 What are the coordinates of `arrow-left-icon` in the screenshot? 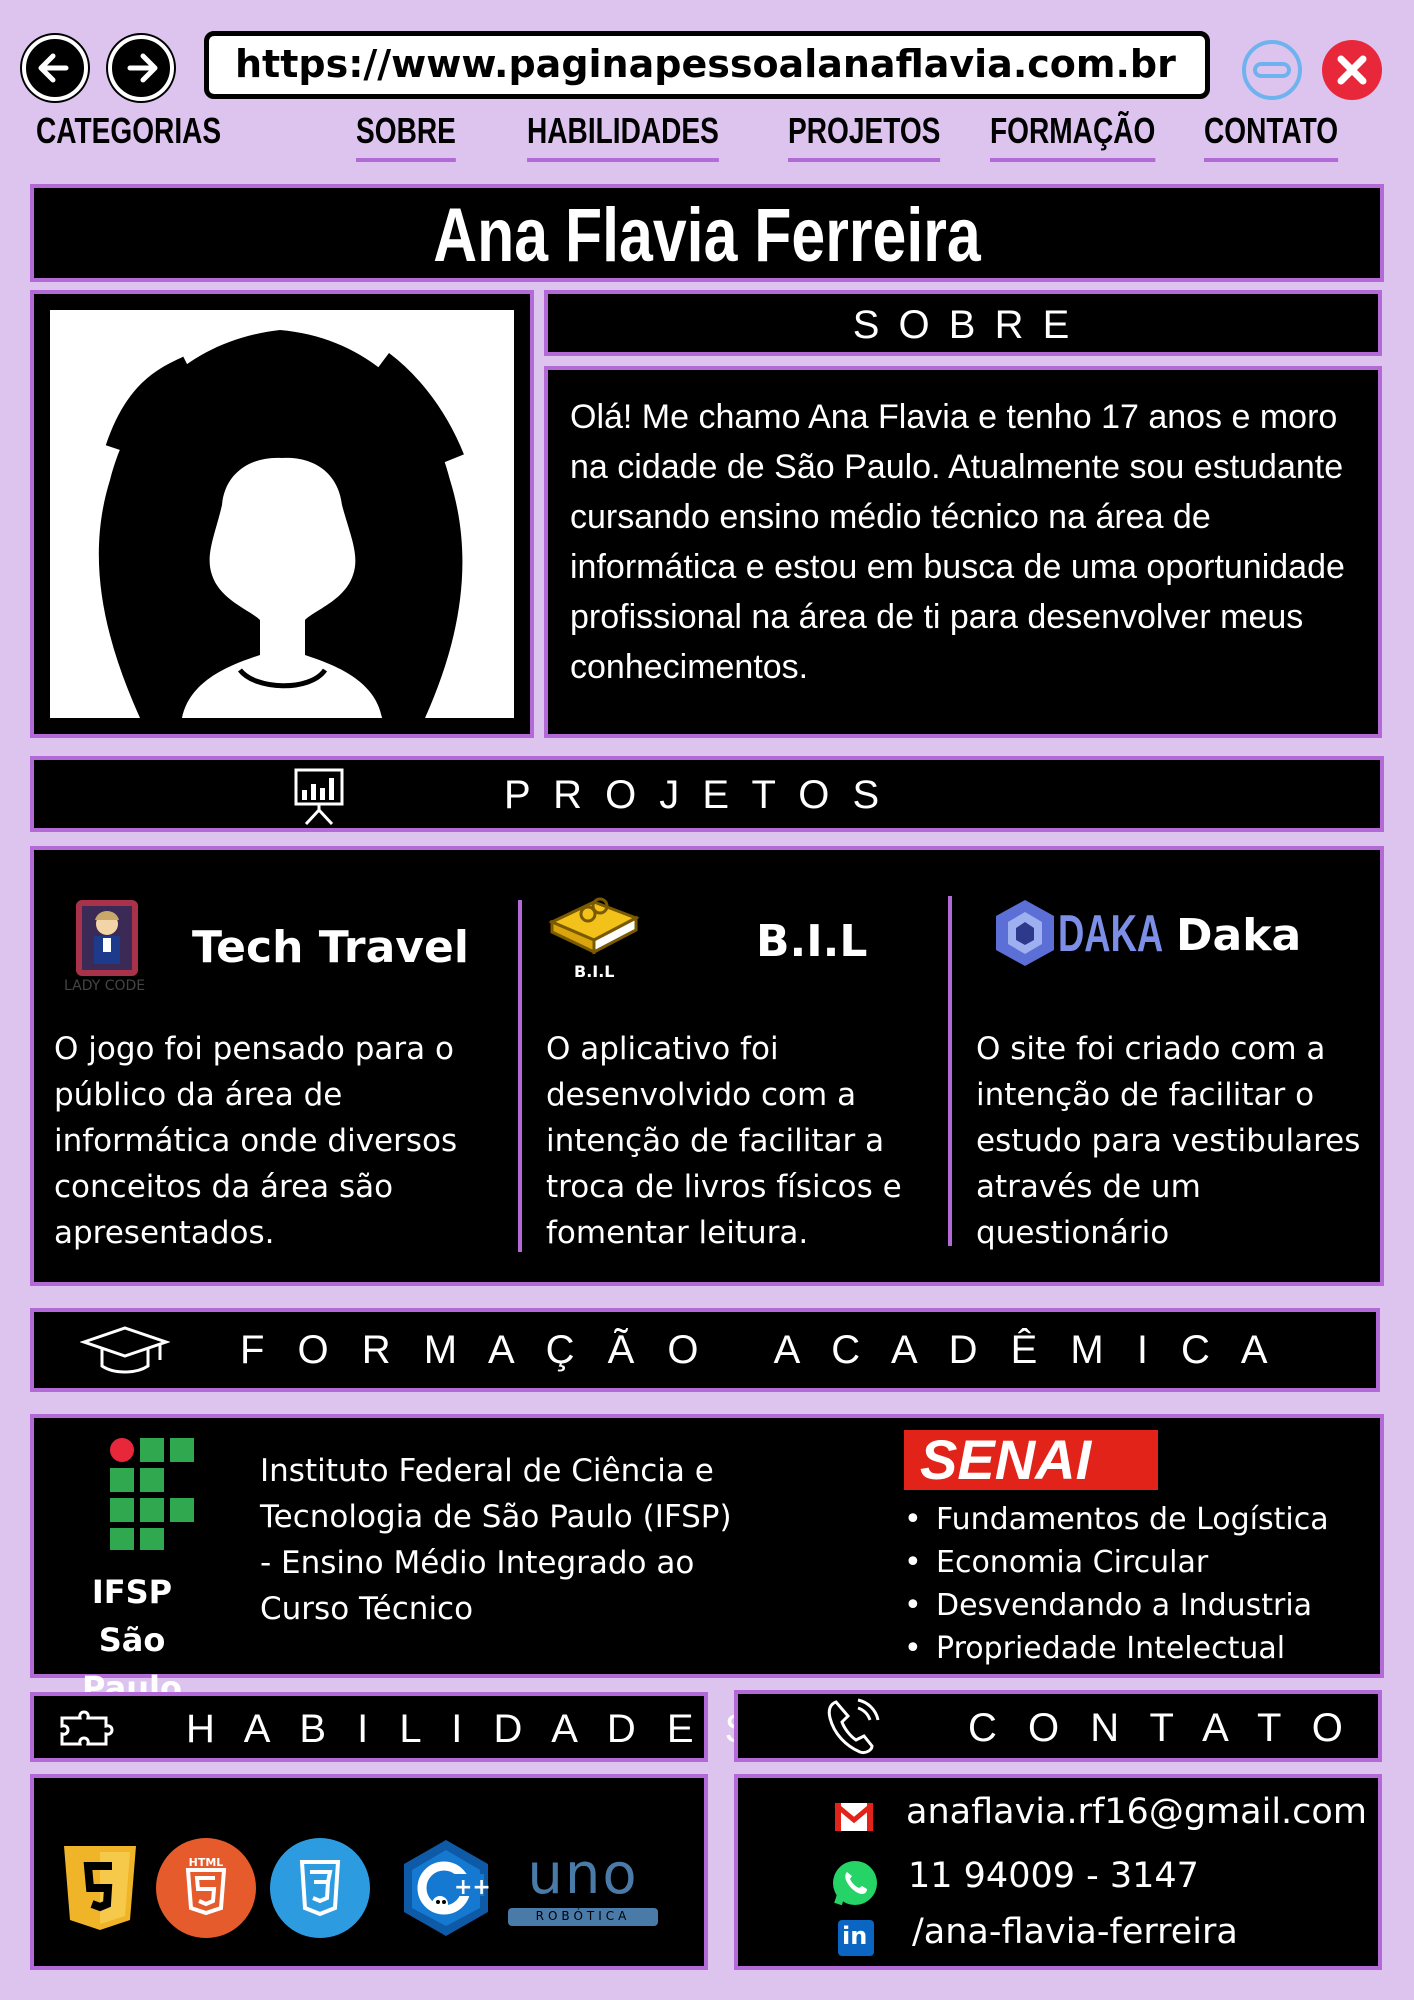 It's located at (53, 68).